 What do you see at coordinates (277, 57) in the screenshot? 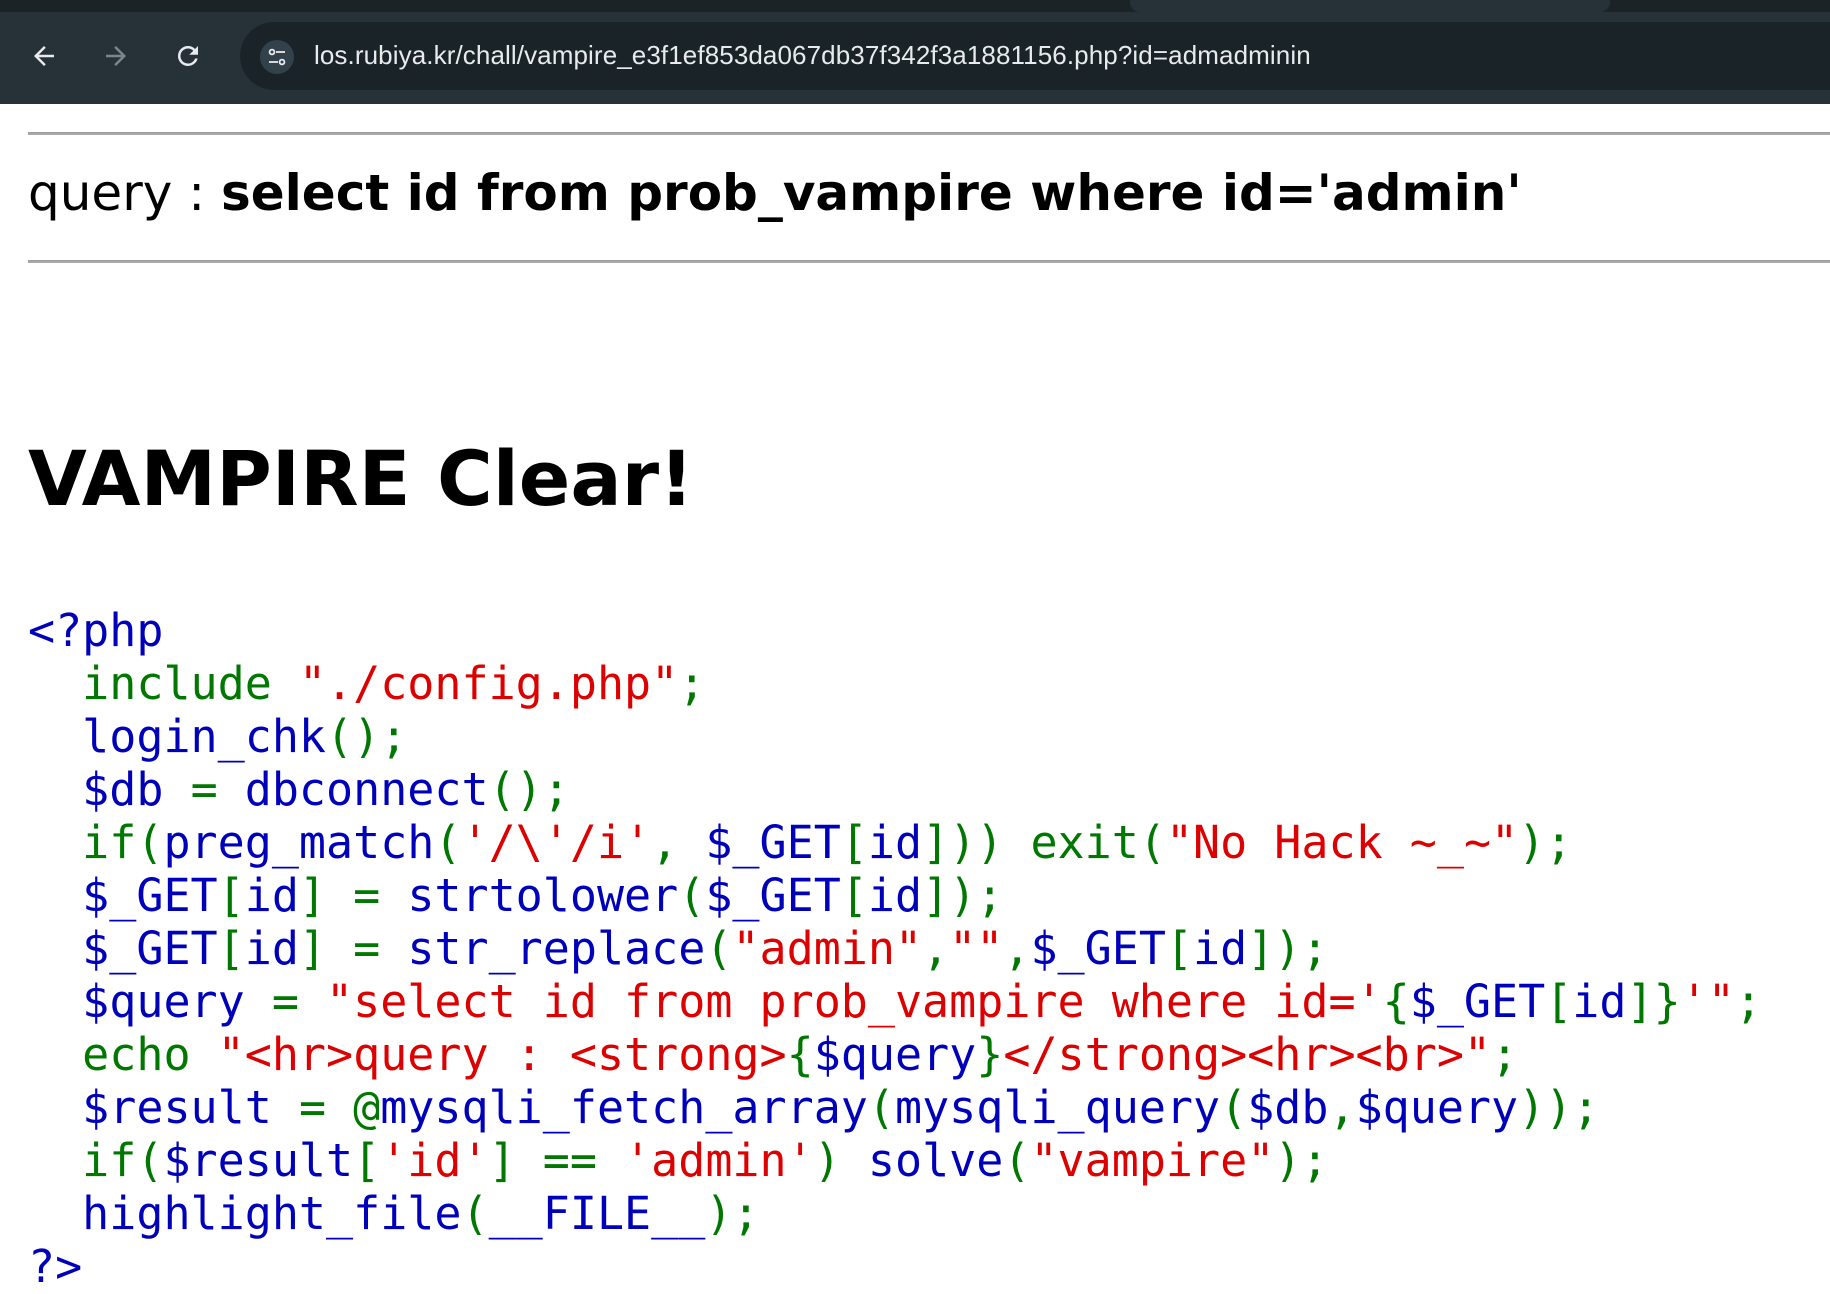
I see `site-settings-button` at bounding box center [277, 57].